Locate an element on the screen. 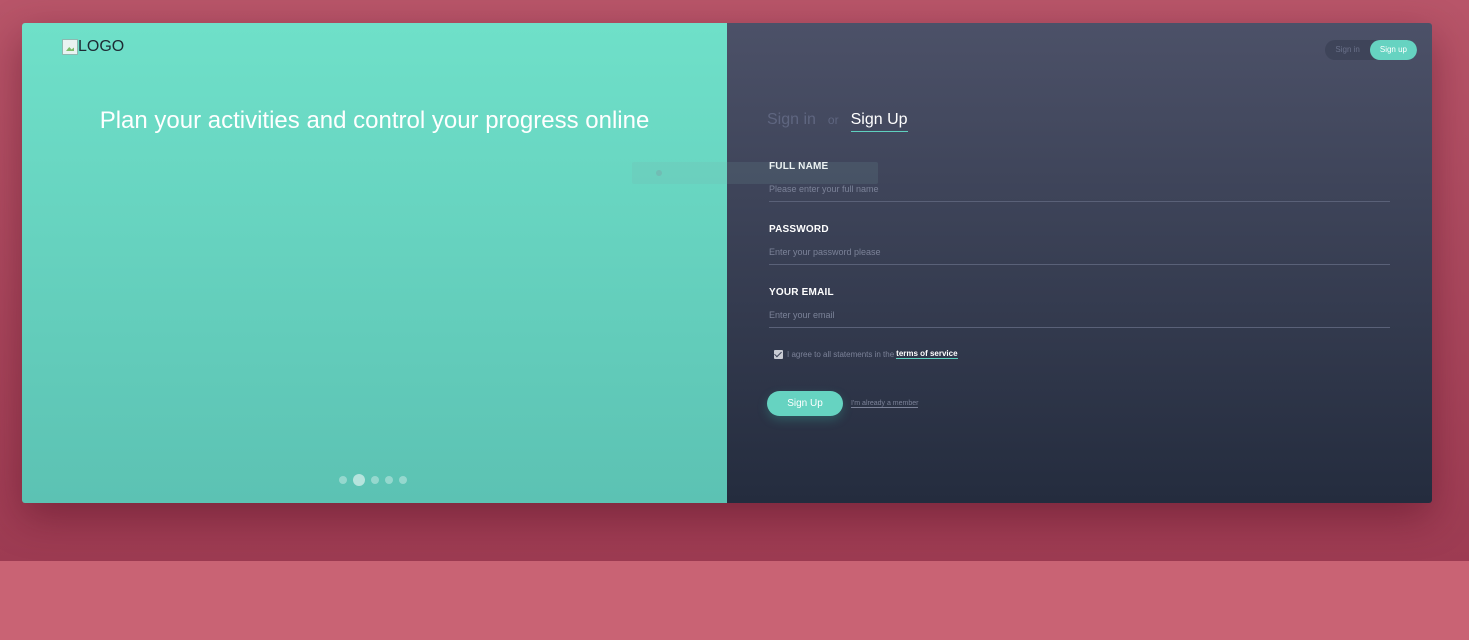 The height and width of the screenshot is (640, 1469). password-label: PASSWORD is located at coordinates (799, 229).